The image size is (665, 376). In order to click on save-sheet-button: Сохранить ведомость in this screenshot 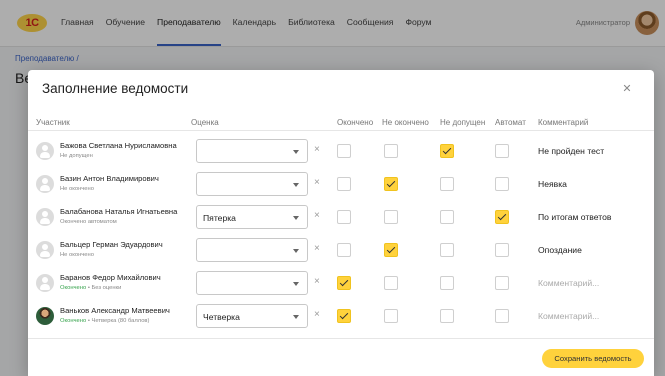, I will do `click(593, 358)`.